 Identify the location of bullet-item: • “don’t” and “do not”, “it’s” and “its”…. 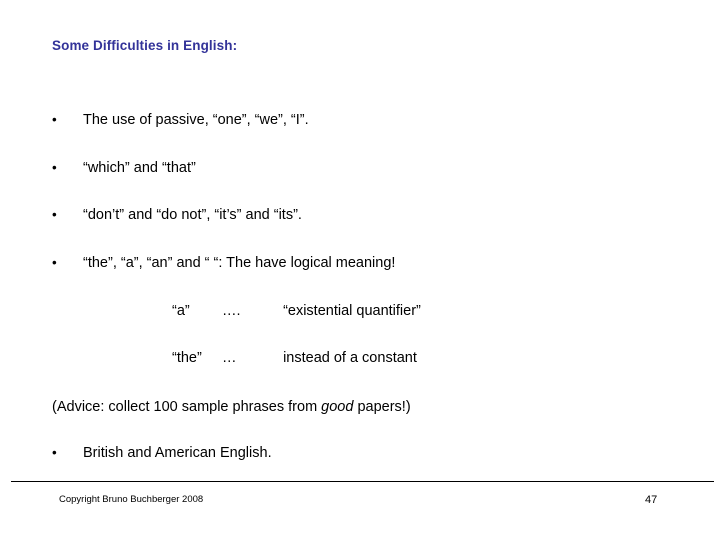
(372, 216).